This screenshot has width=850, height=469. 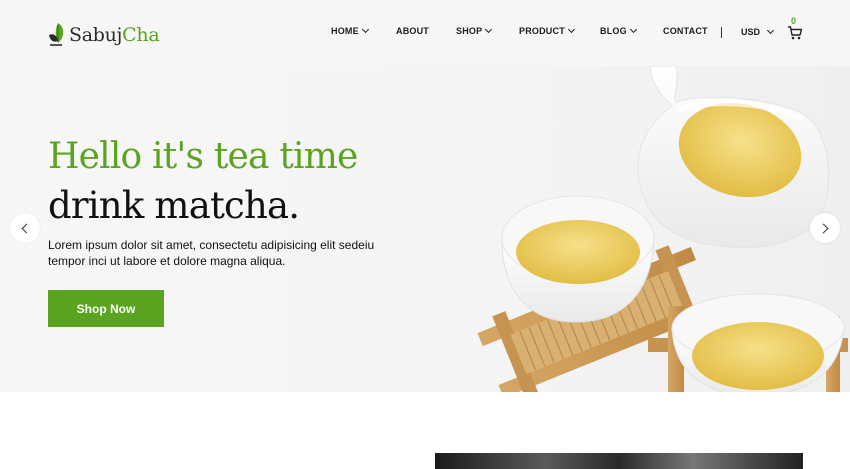 I want to click on nav-item-label: CONTACT, so click(x=685, y=31).